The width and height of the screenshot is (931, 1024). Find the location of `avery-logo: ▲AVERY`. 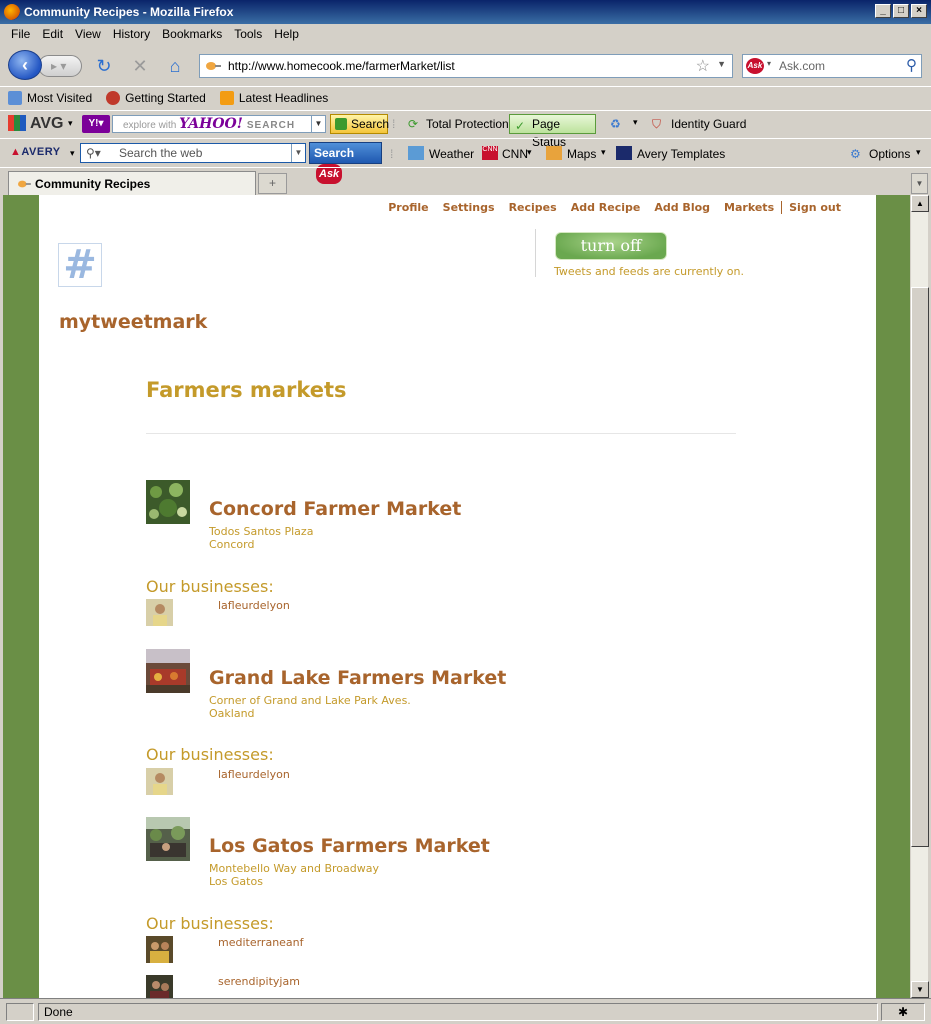

avery-logo: ▲AVERY is located at coordinates (35, 152).